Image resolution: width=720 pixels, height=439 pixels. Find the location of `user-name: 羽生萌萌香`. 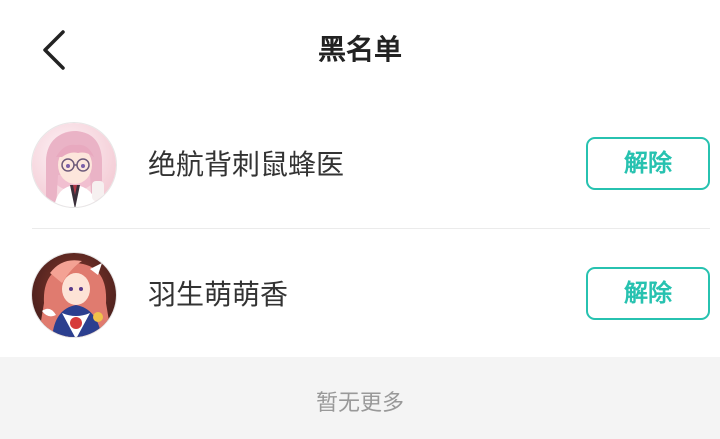

user-name: 羽生萌萌香 is located at coordinates (218, 294).